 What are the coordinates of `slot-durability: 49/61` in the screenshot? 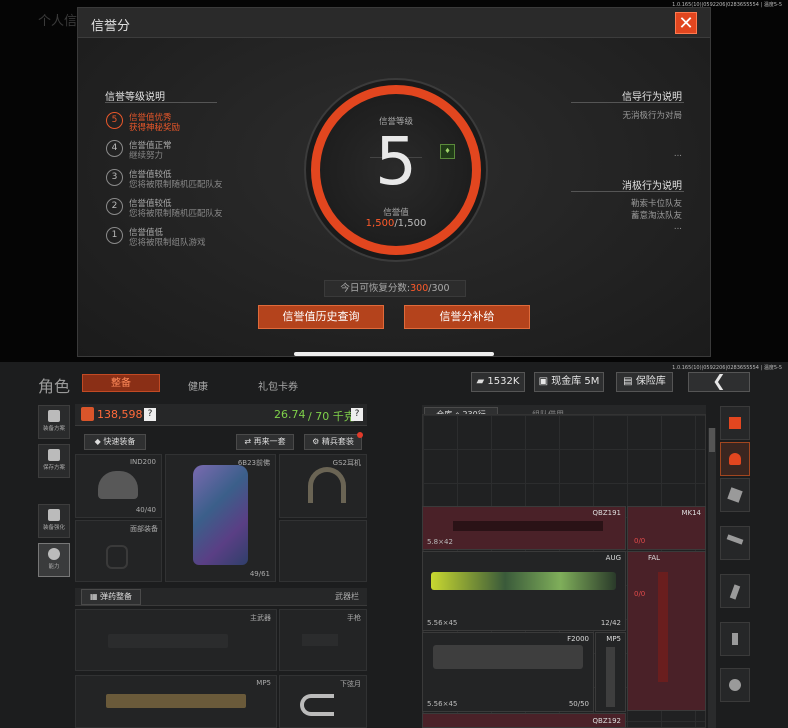 It's located at (259, 574).